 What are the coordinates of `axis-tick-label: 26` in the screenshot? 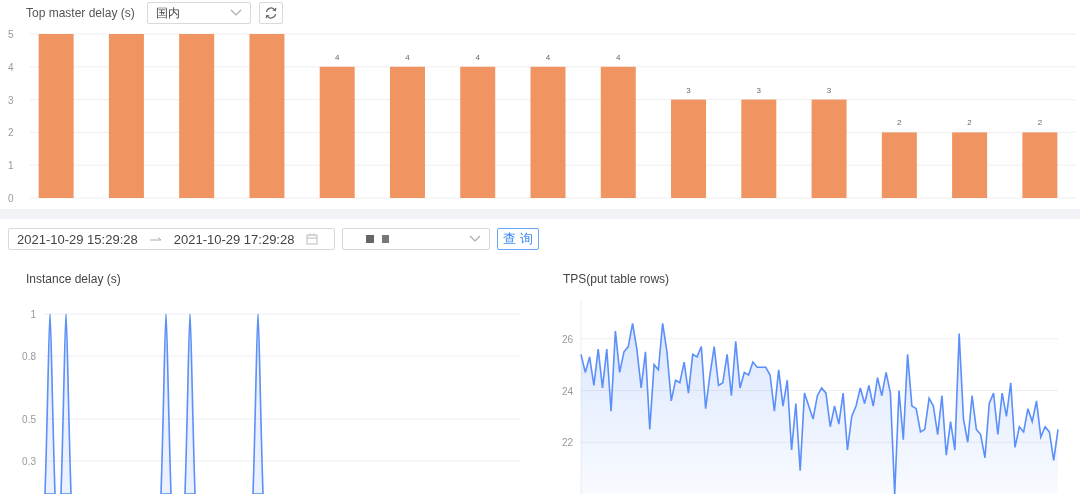 It's located at (567, 339).